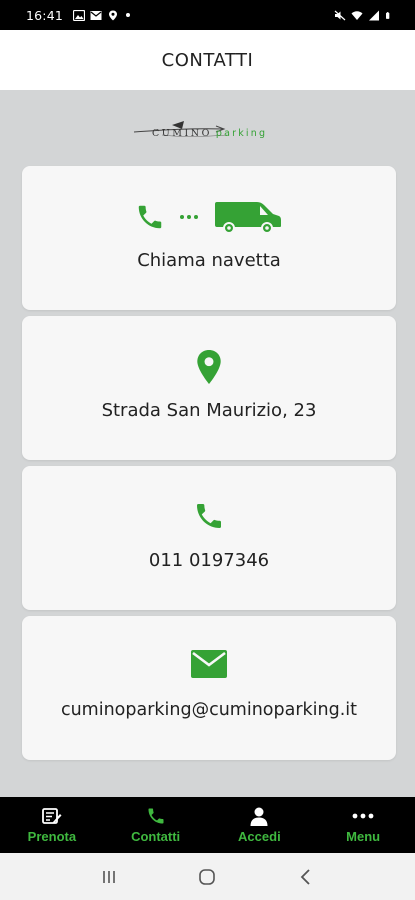  I want to click on mute-icon, so click(340, 15).